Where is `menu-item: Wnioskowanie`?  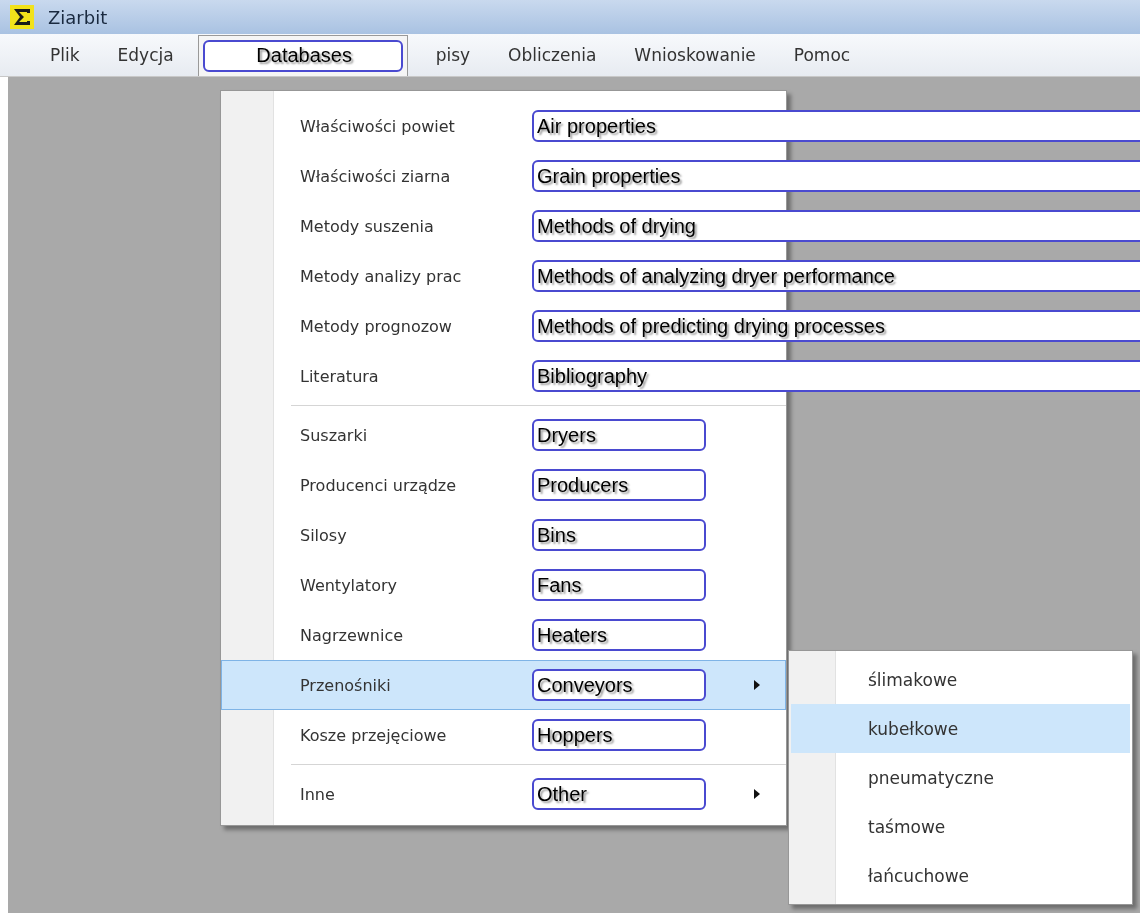
menu-item: Wnioskowanie is located at coordinates (695, 55).